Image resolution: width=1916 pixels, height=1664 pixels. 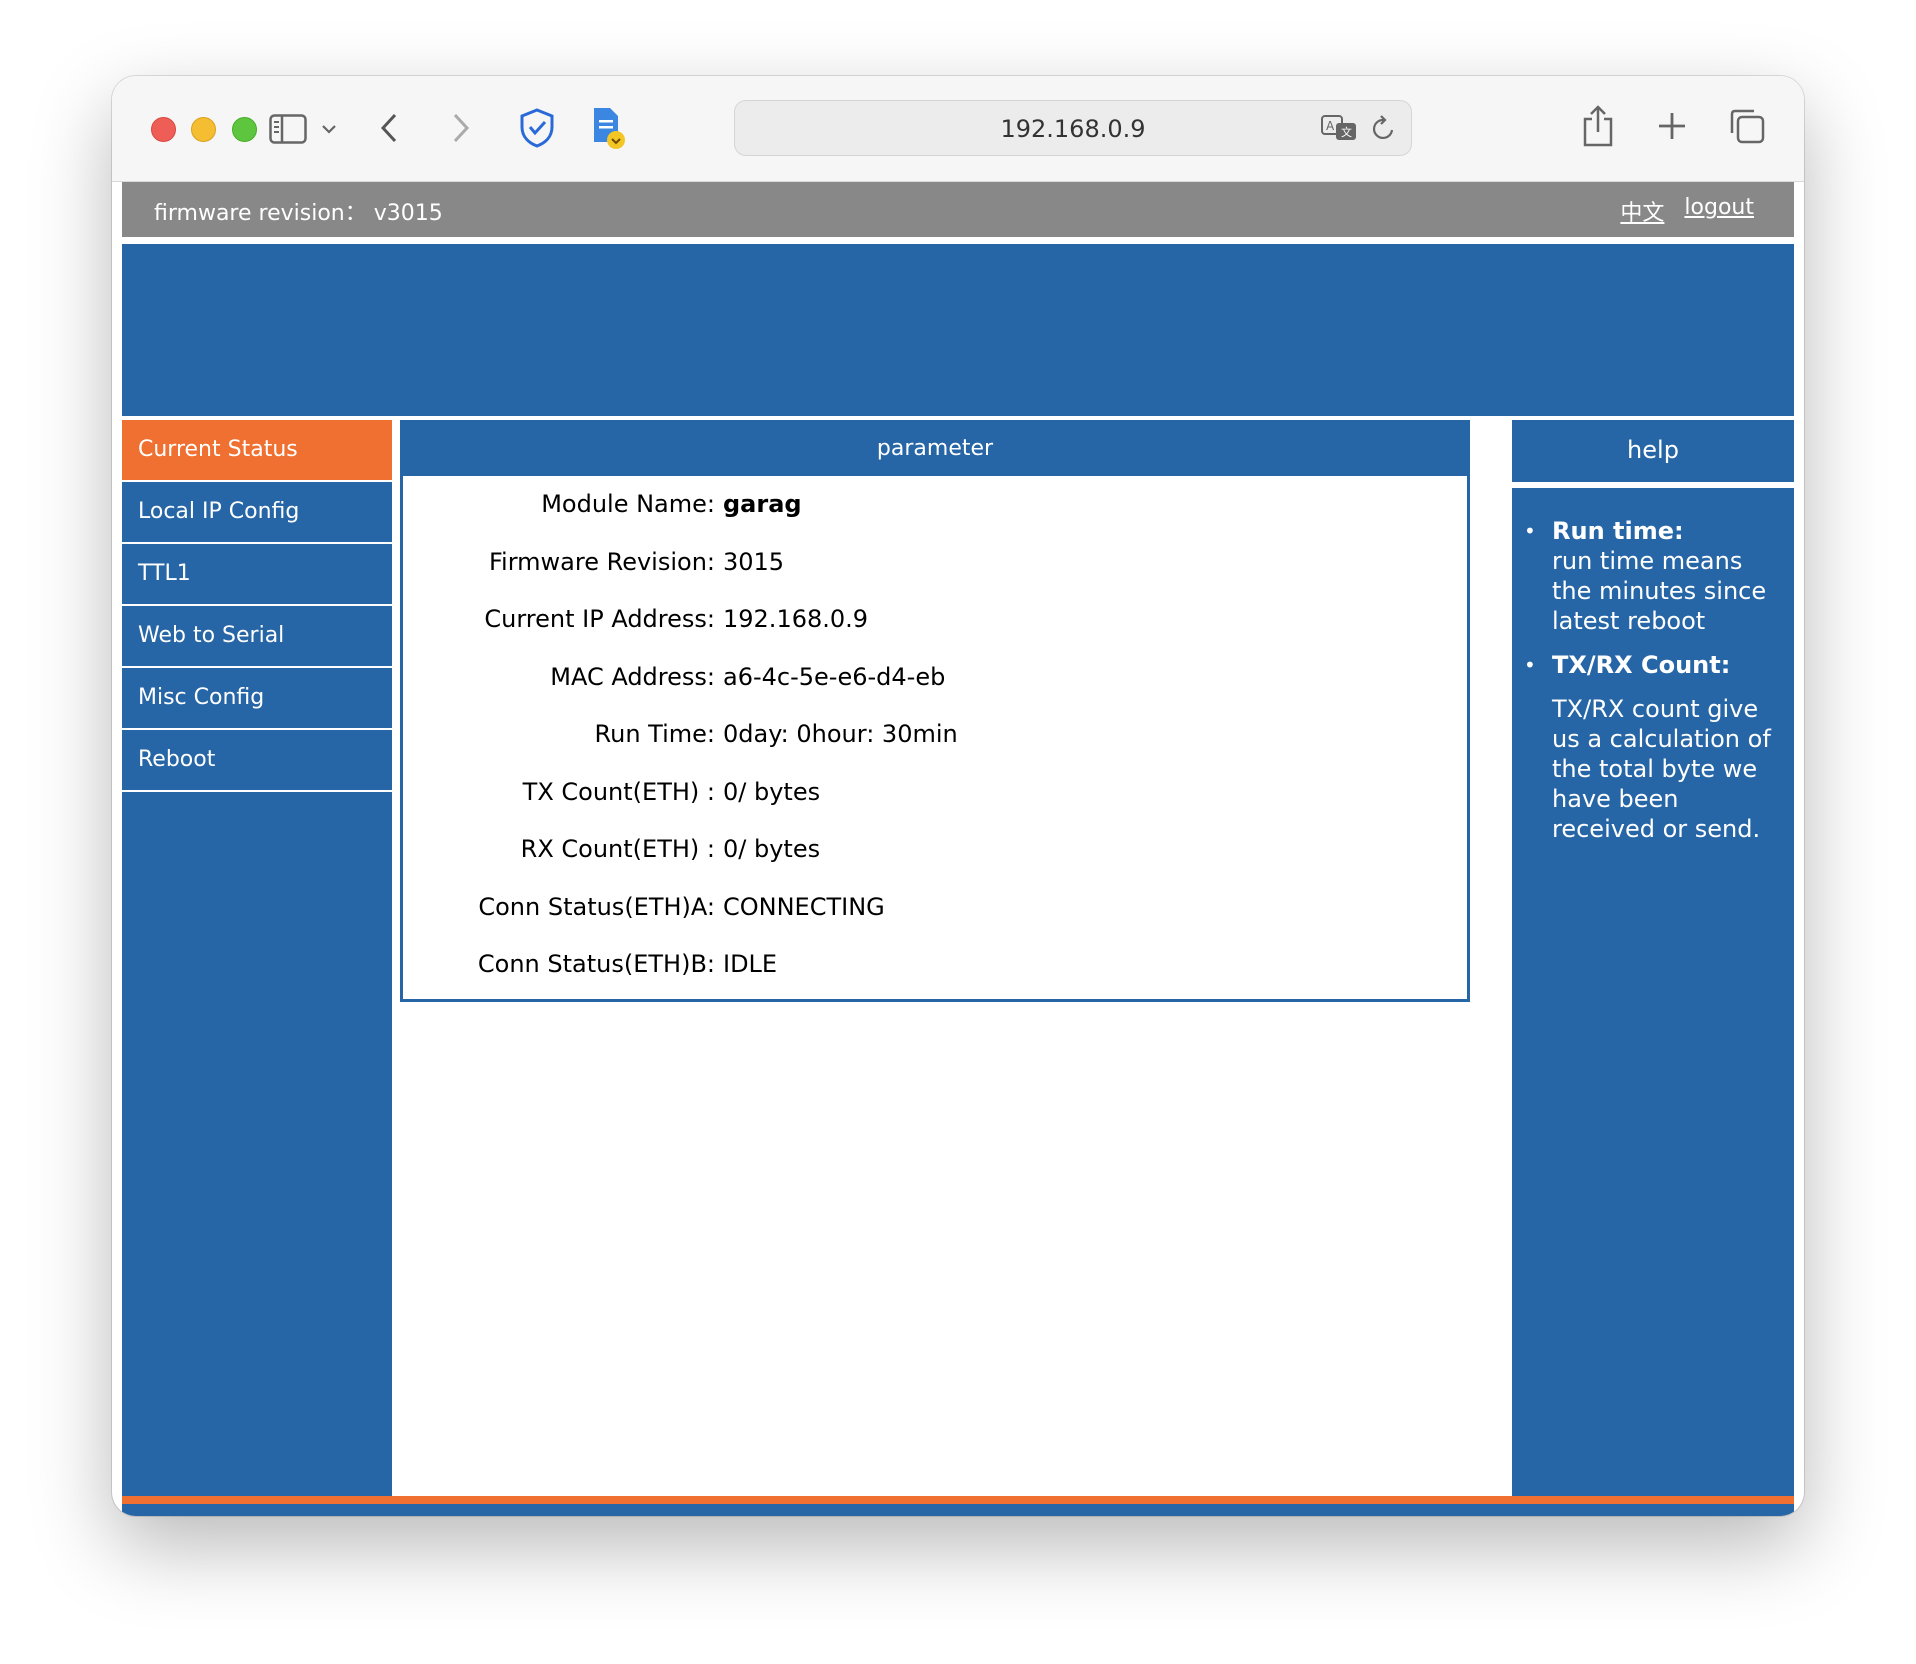 I want to click on rx-count-value: 0/ bytes, so click(x=772, y=849).